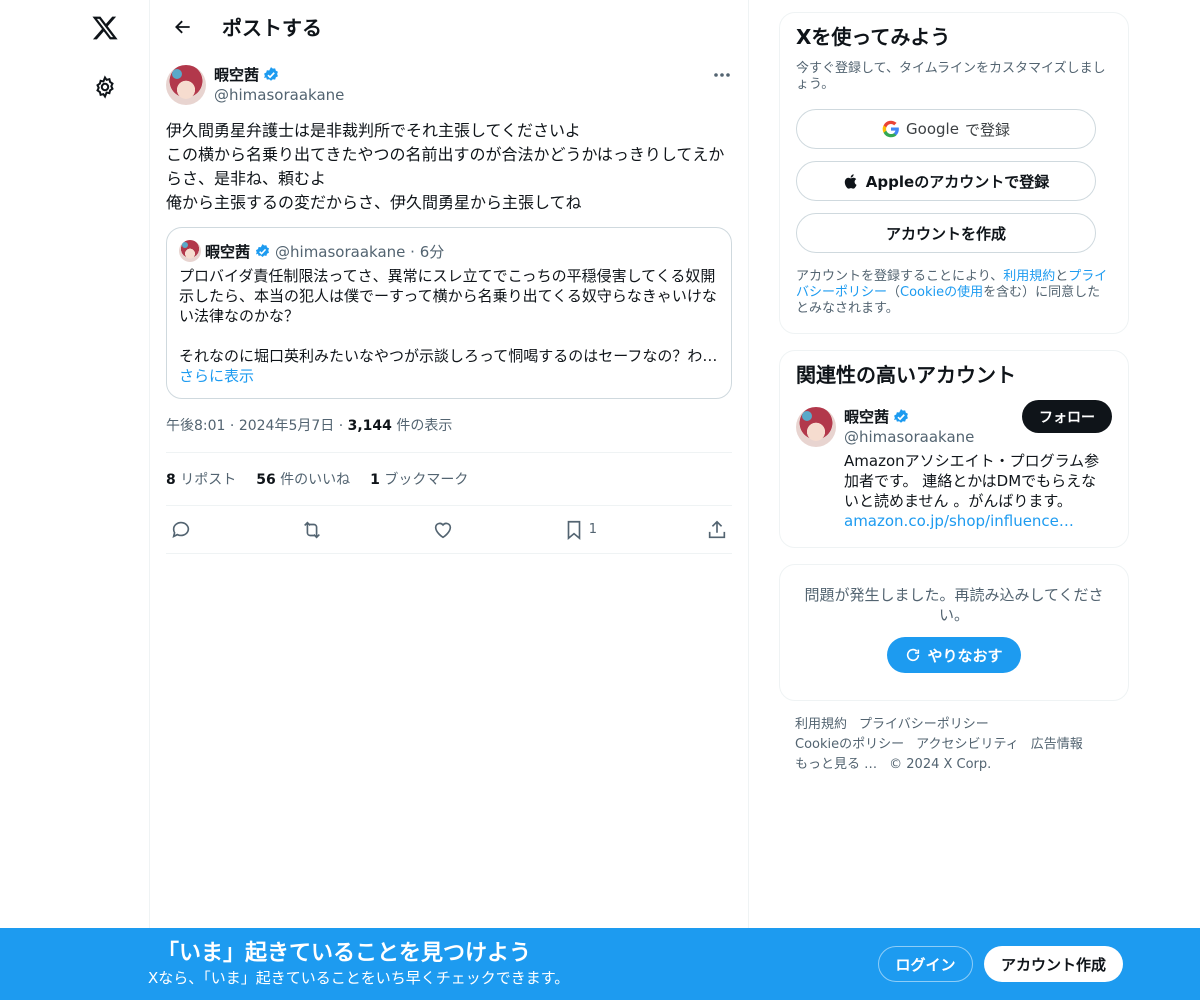 The width and height of the screenshot is (1200, 1000). I want to click on quote-meta: @himasoraakane · 6分, so click(360, 251).